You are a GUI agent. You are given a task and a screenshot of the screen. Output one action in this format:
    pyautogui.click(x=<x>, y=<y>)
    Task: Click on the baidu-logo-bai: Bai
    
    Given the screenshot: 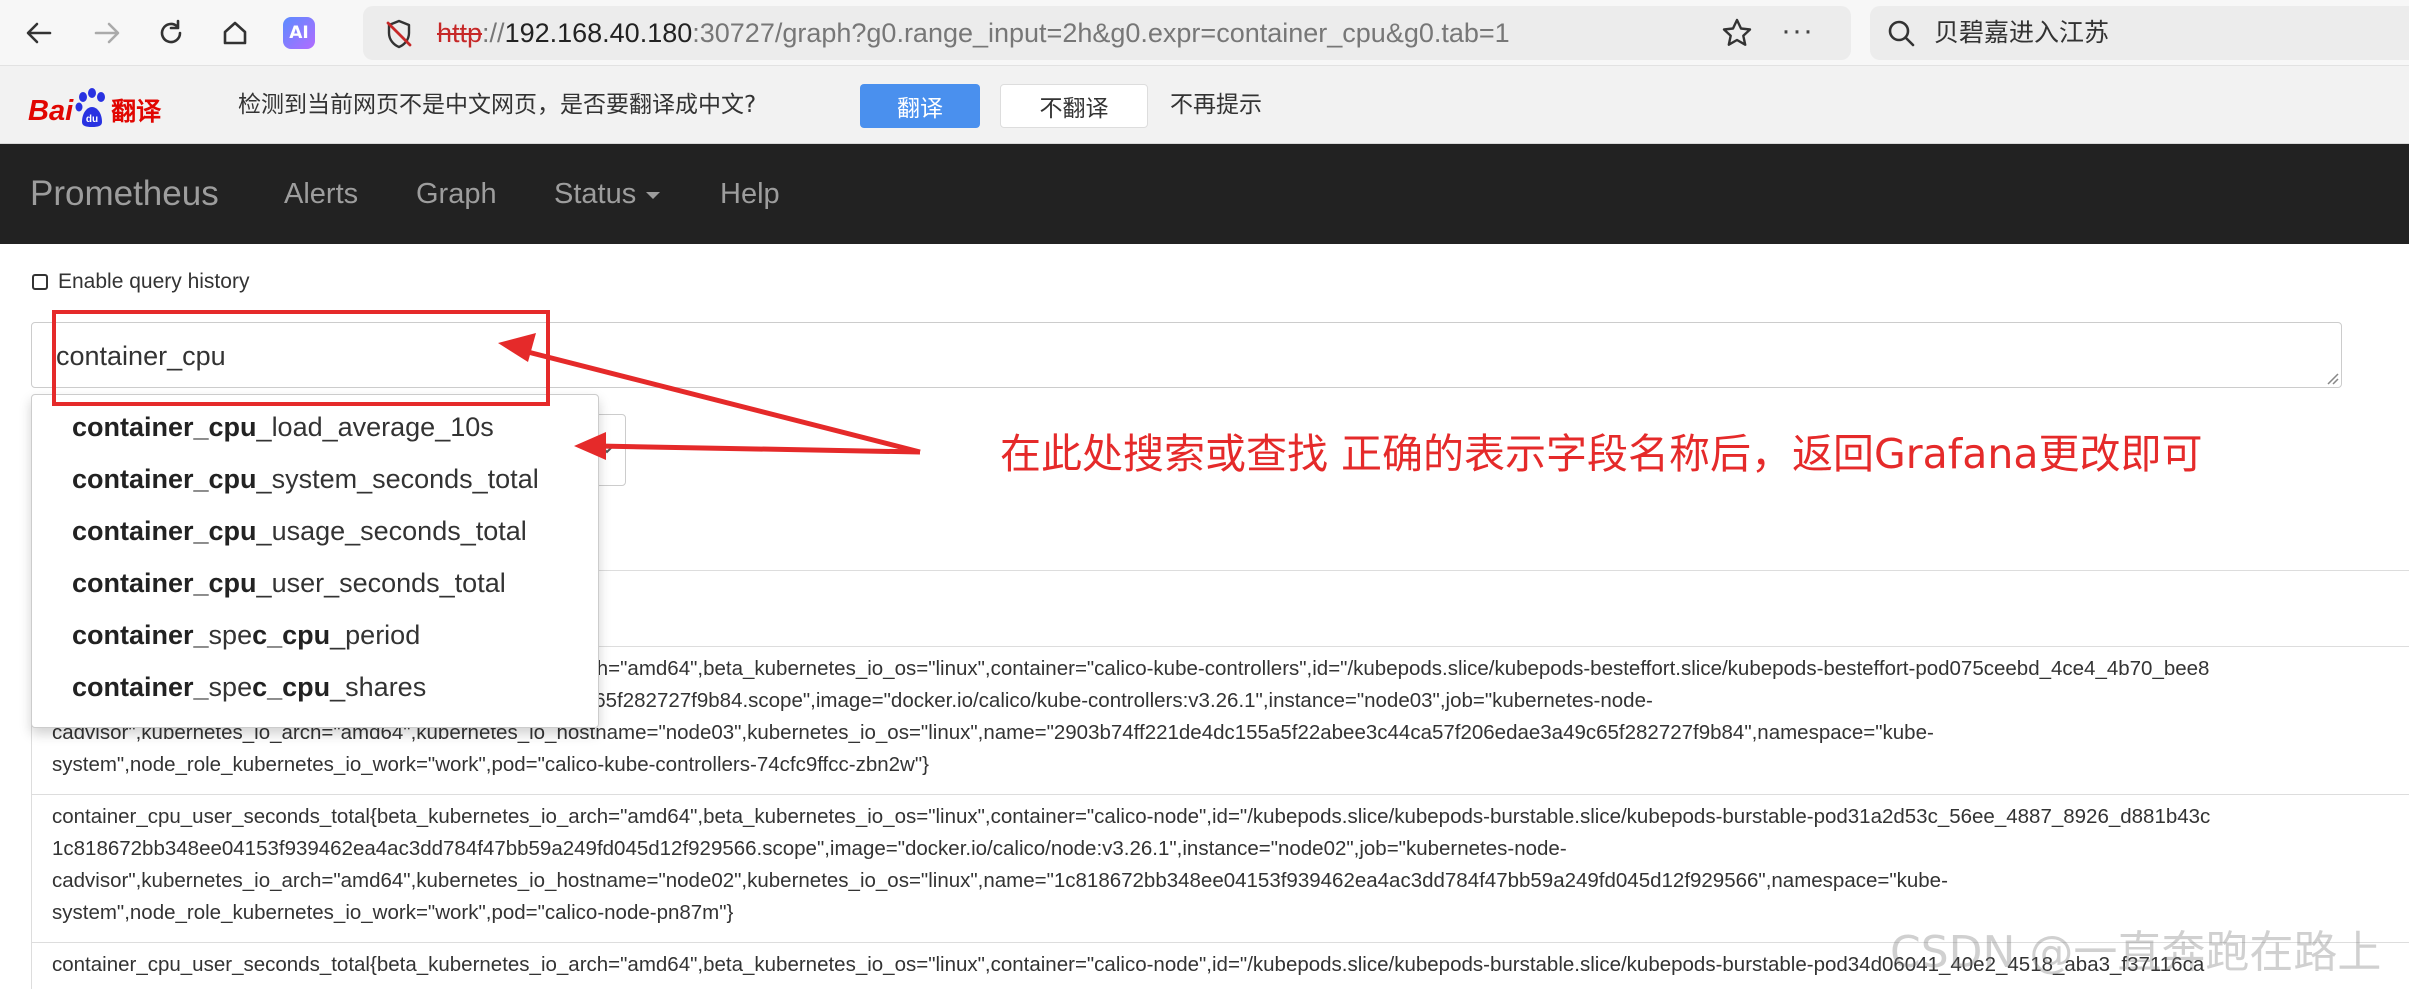 What is the action you would take?
    pyautogui.click(x=51, y=111)
    